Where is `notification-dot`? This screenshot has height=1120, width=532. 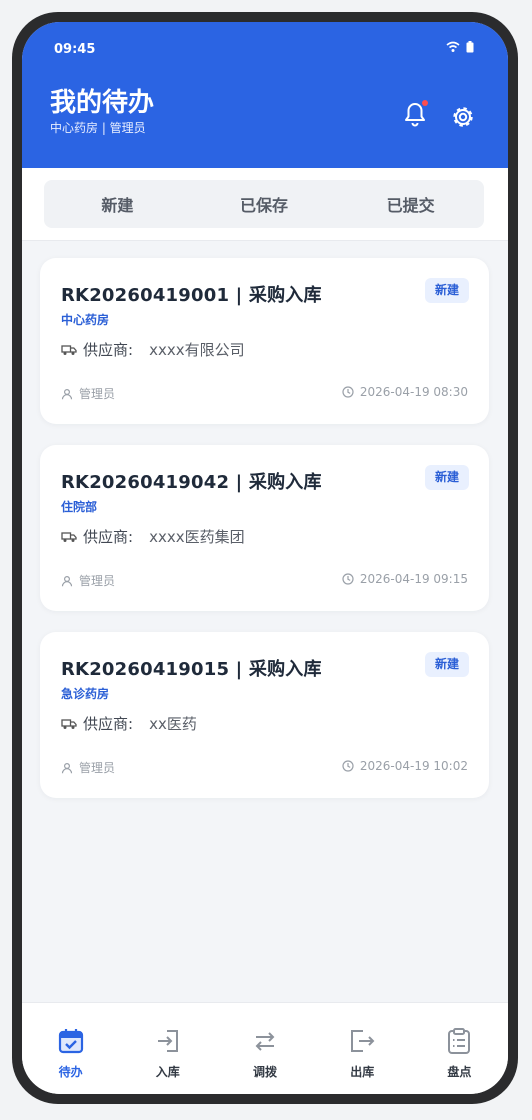 notification-dot is located at coordinates (425, 103).